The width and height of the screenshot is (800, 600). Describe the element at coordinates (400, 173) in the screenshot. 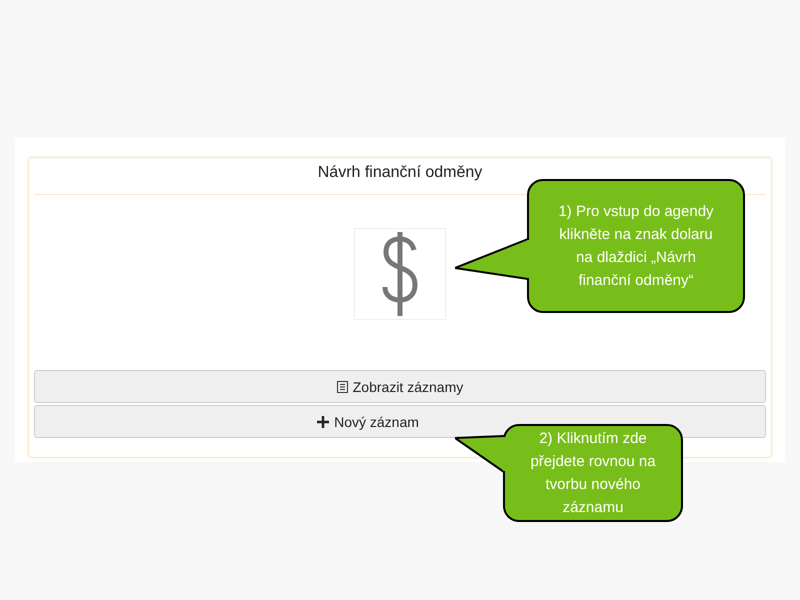

I see `card-title: Návrh finanční odměny` at that location.